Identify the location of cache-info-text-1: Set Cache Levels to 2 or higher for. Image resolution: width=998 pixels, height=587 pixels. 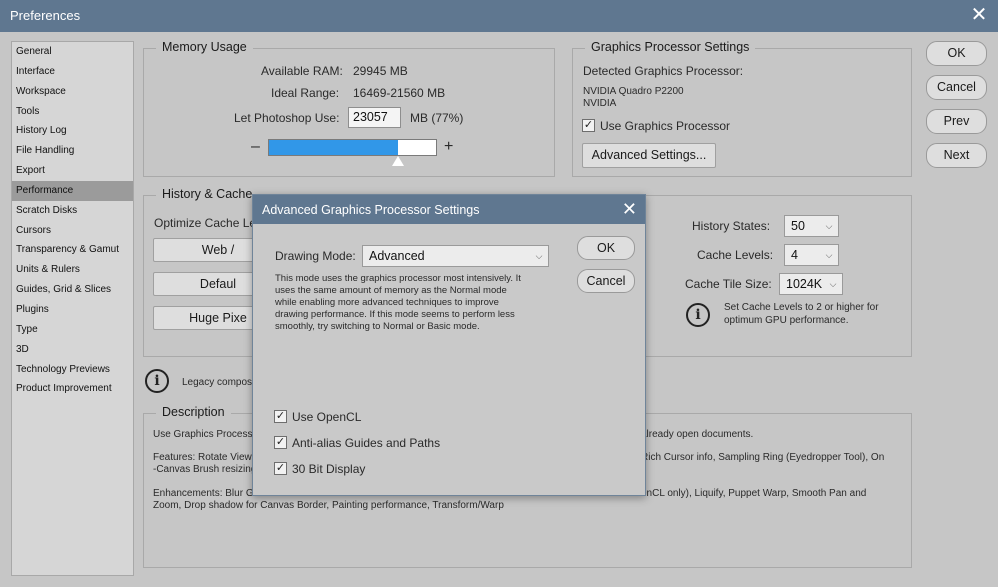
(801, 307).